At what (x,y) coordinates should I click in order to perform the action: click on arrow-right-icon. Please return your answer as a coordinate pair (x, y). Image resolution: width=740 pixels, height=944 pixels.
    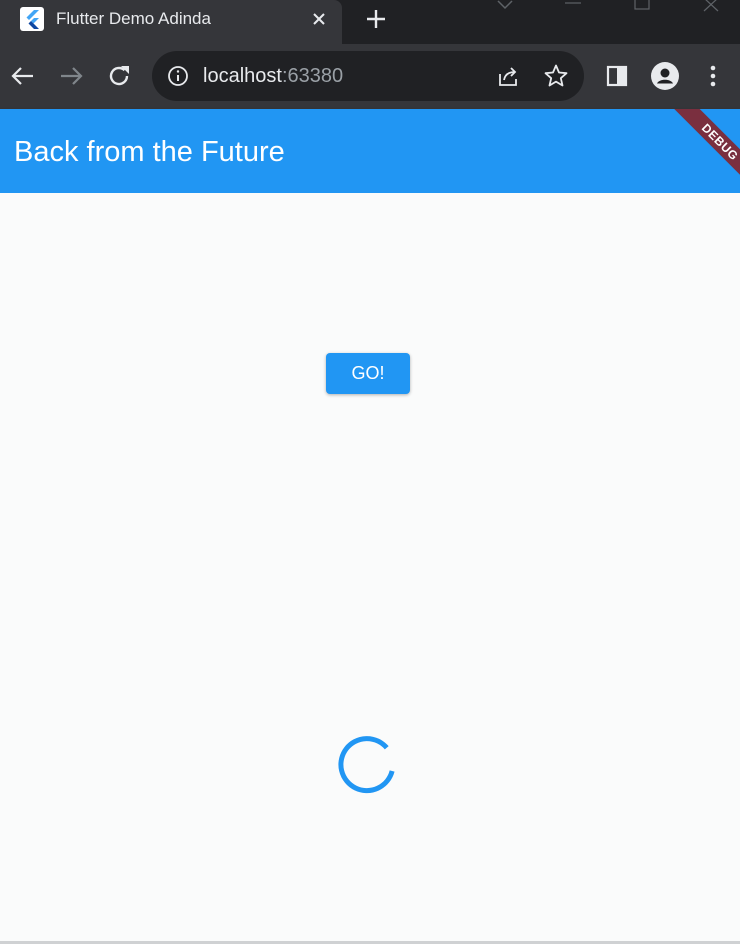
    Looking at the image, I should click on (71, 76).